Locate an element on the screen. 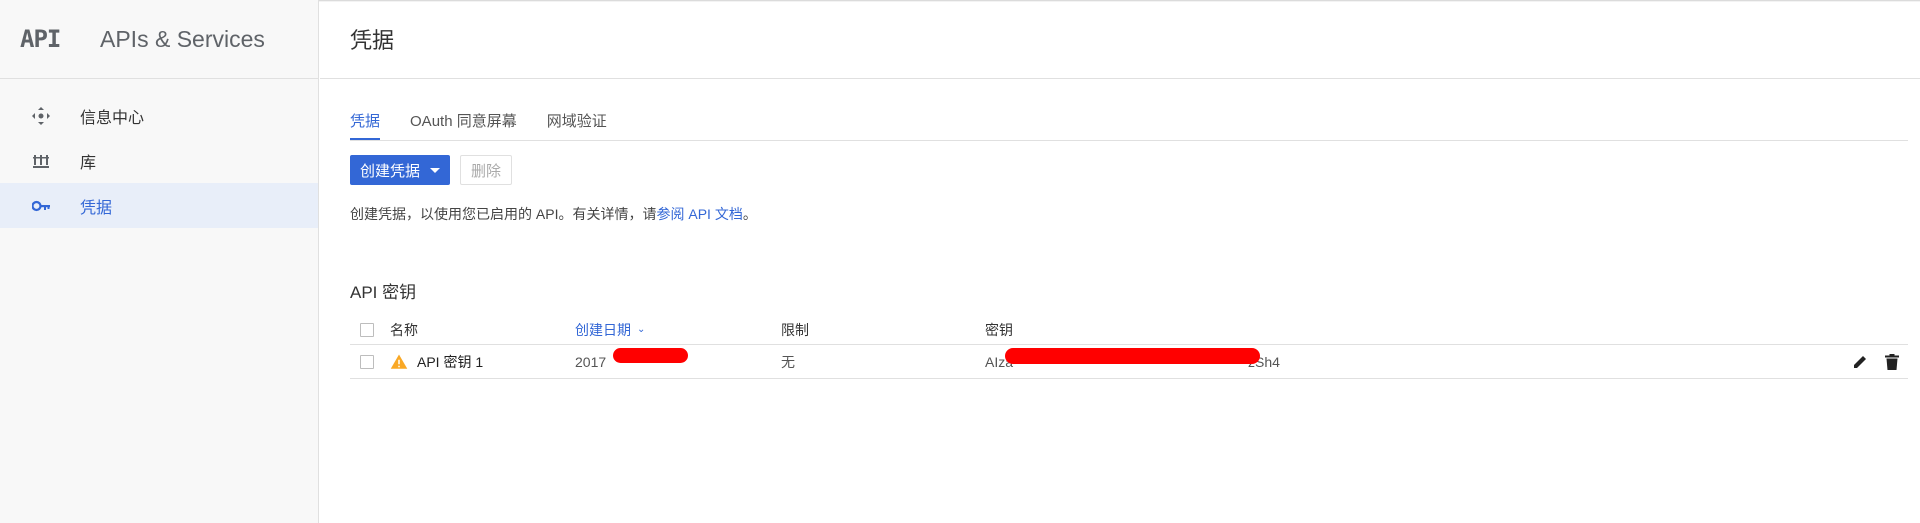 Image resolution: width=1920 pixels, height=523 pixels. sidebar-item-library: 库 is located at coordinates (159, 160).